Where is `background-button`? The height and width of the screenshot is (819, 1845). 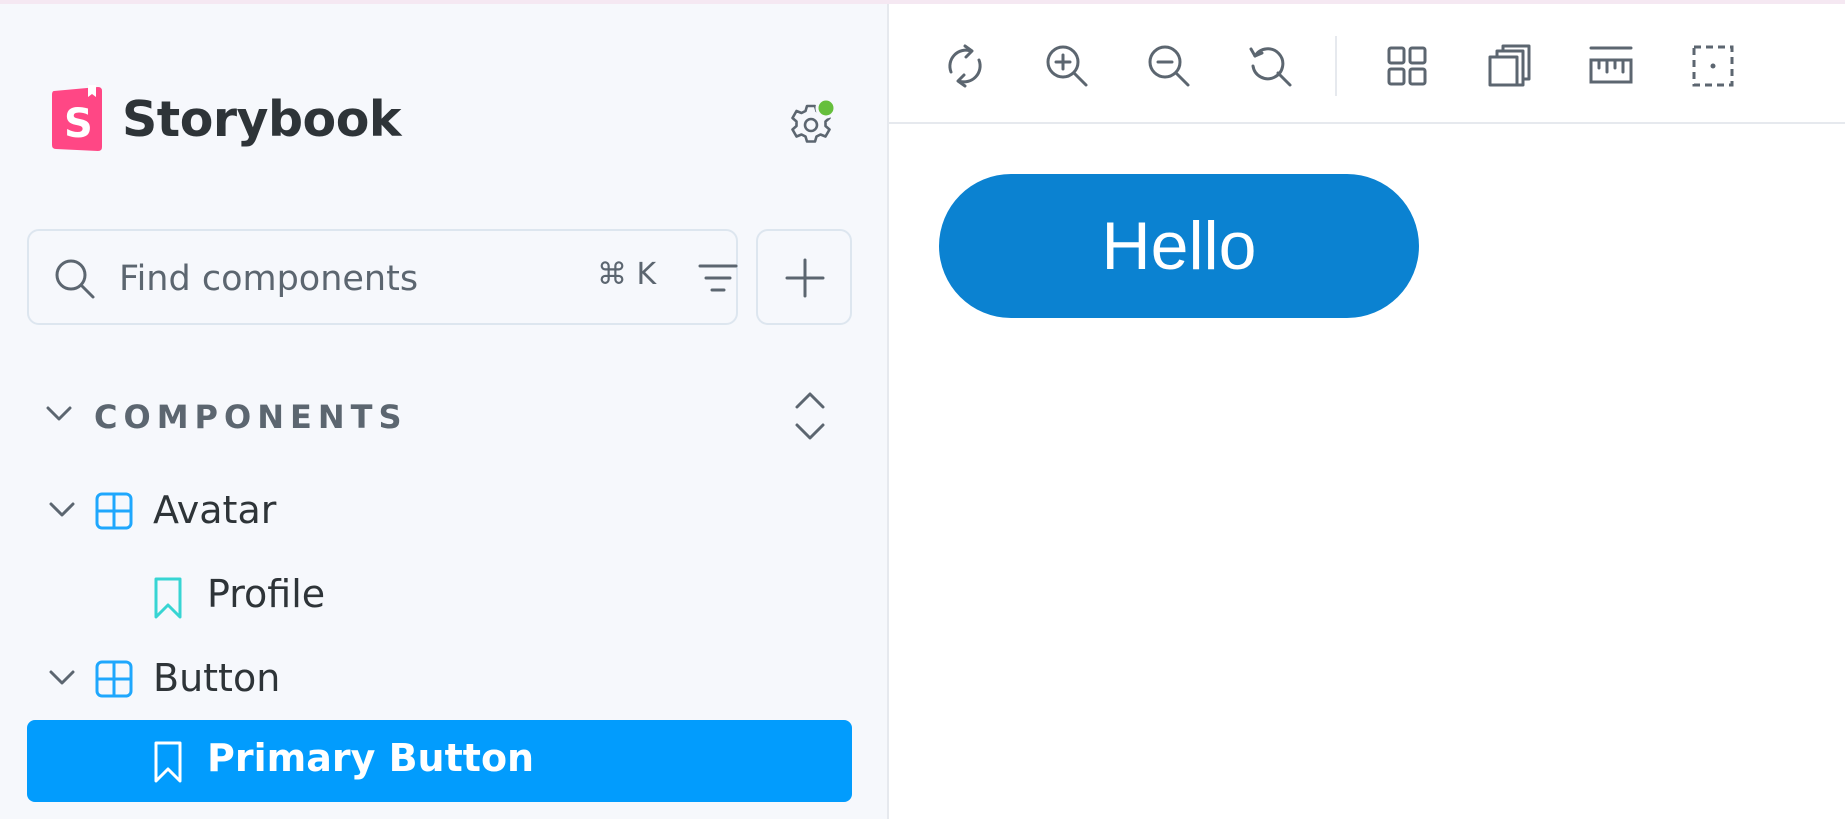 background-button is located at coordinates (1509, 66).